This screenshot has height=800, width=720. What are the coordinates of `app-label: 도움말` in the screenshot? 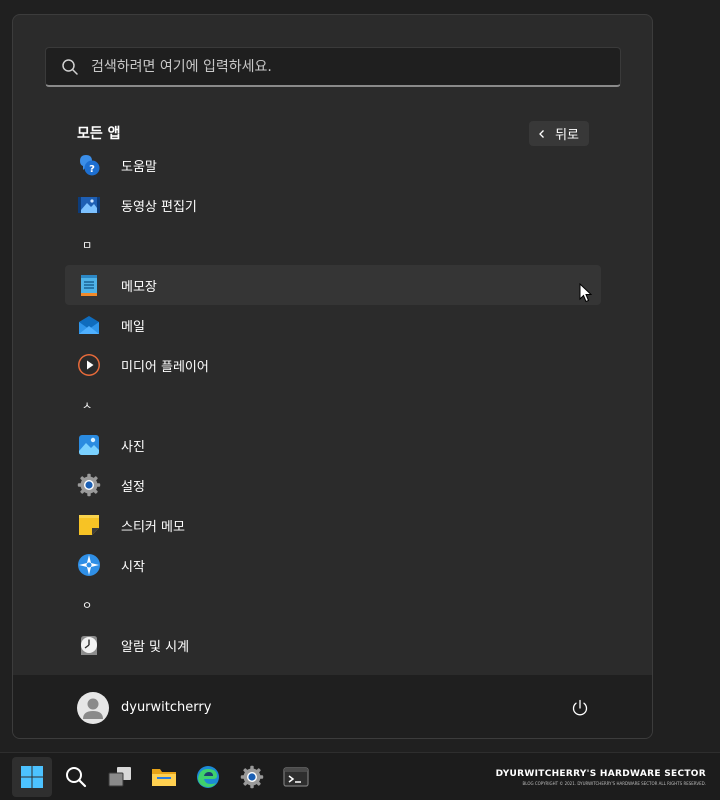 It's located at (139, 167).